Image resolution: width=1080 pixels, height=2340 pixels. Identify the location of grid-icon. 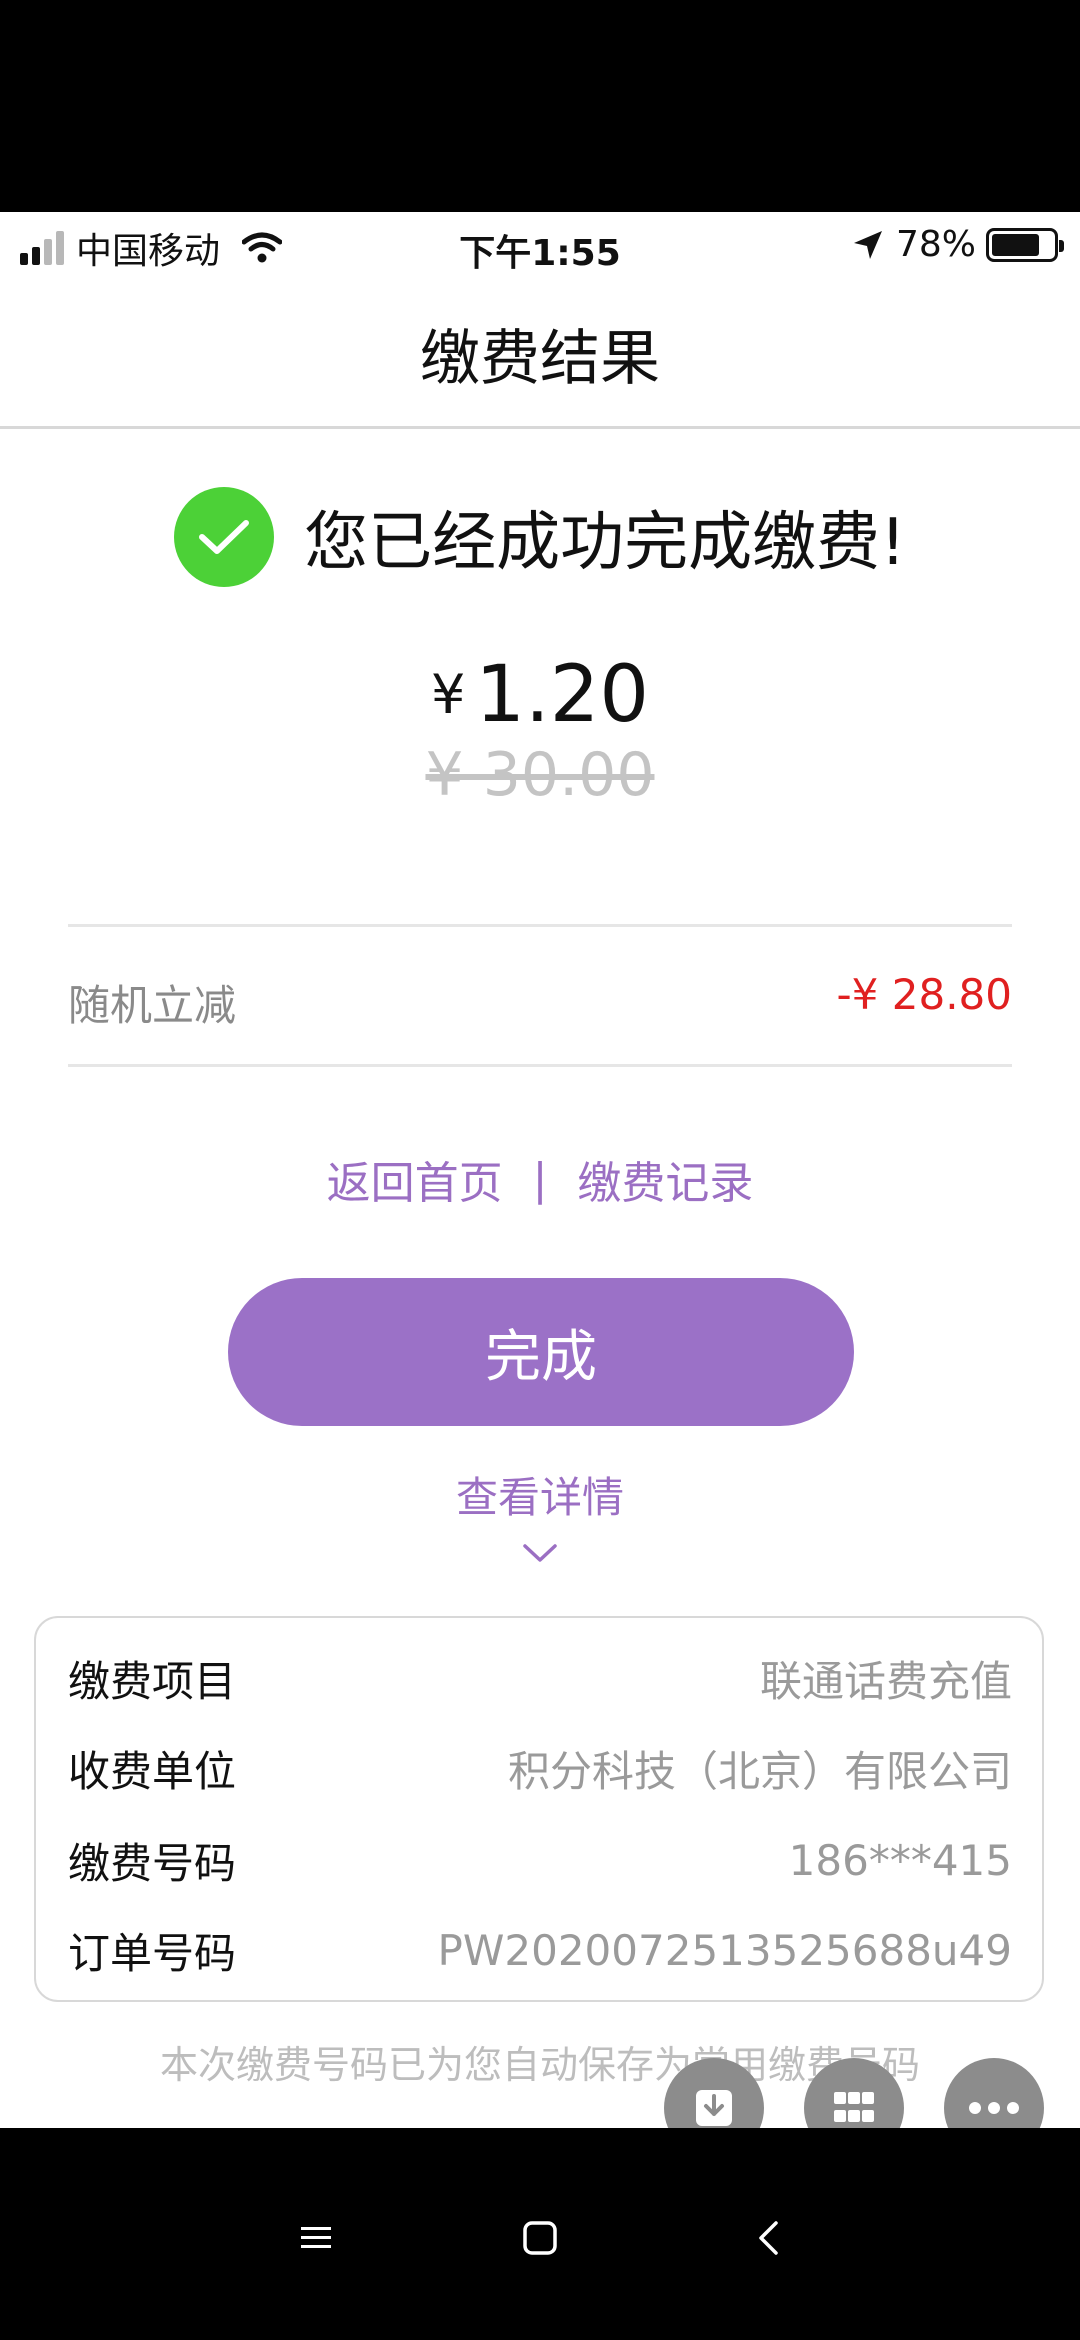
(854, 2107).